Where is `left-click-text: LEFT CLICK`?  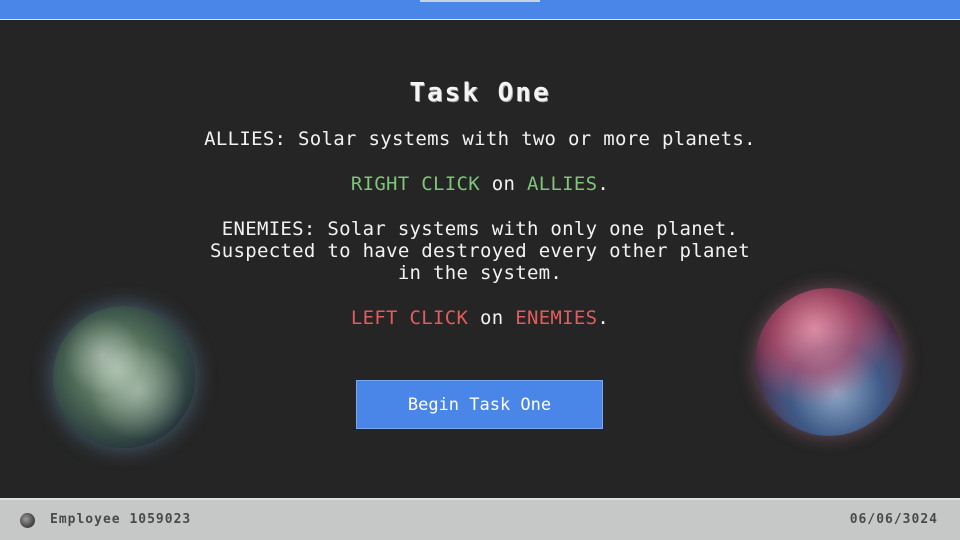
left-click-text: LEFT CLICK is located at coordinates (409, 318).